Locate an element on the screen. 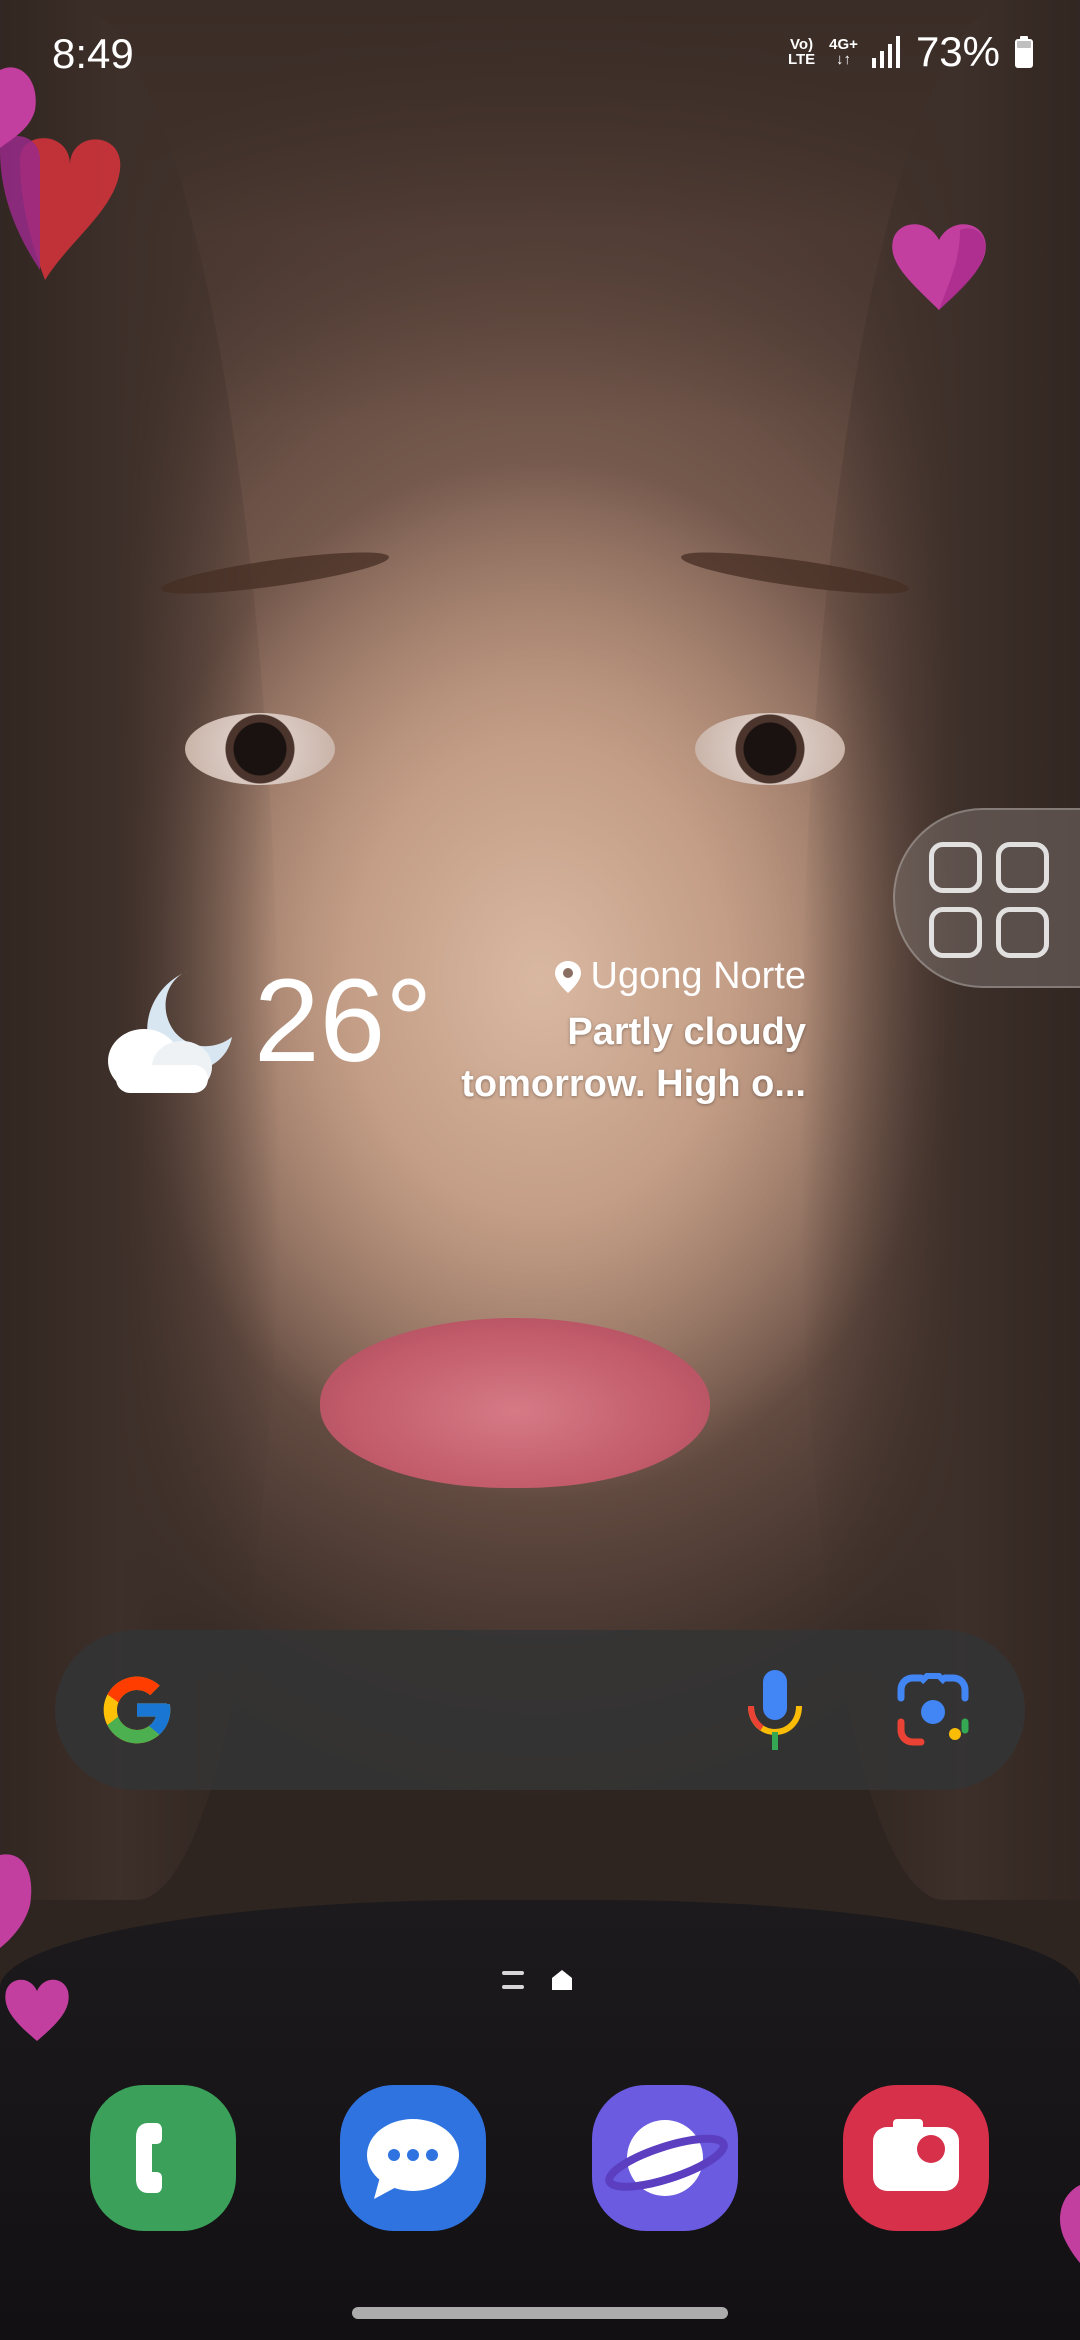  page-indicator-list-icon is located at coordinates (513, 1980).